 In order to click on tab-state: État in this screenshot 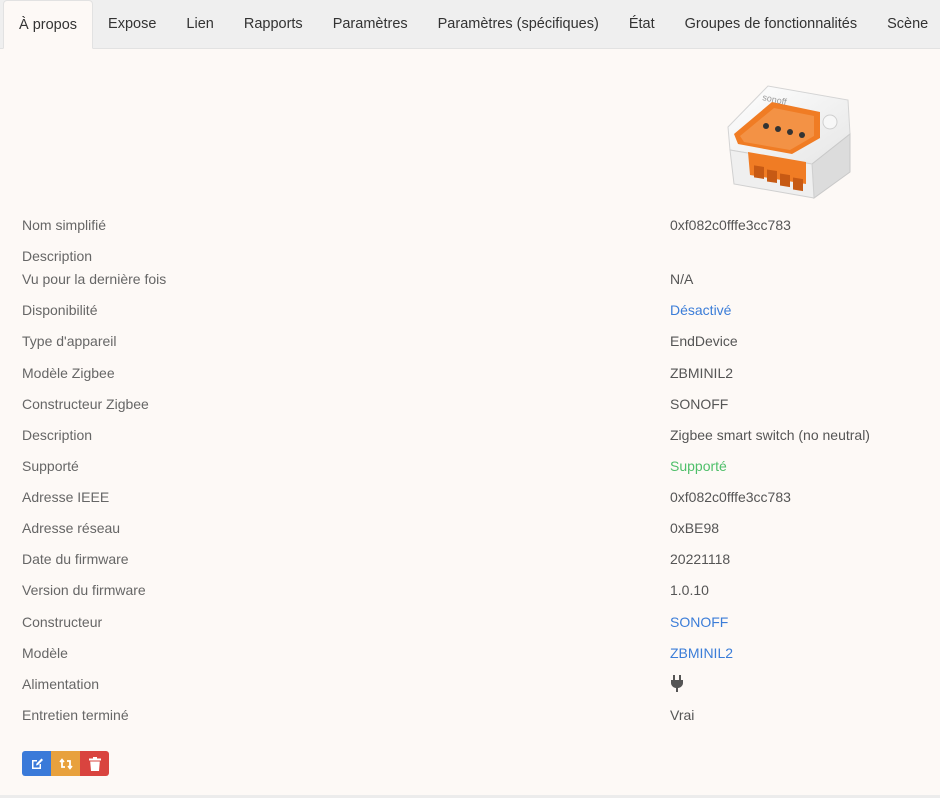, I will do `click(642, 24)`.